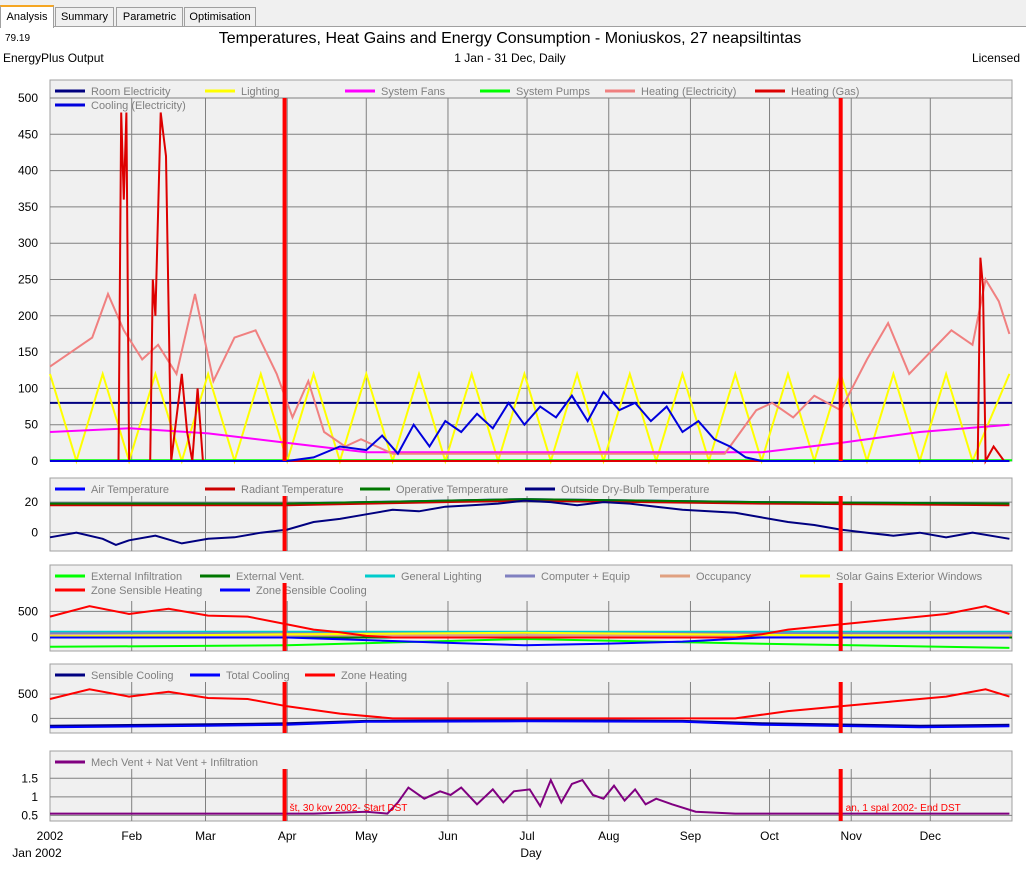 This screenshot has height=872, width=1026. What do you see at coordinates (28, 352) in the screenshot?
I see `y-tick-label: 150` at bounding box center [28, 352].